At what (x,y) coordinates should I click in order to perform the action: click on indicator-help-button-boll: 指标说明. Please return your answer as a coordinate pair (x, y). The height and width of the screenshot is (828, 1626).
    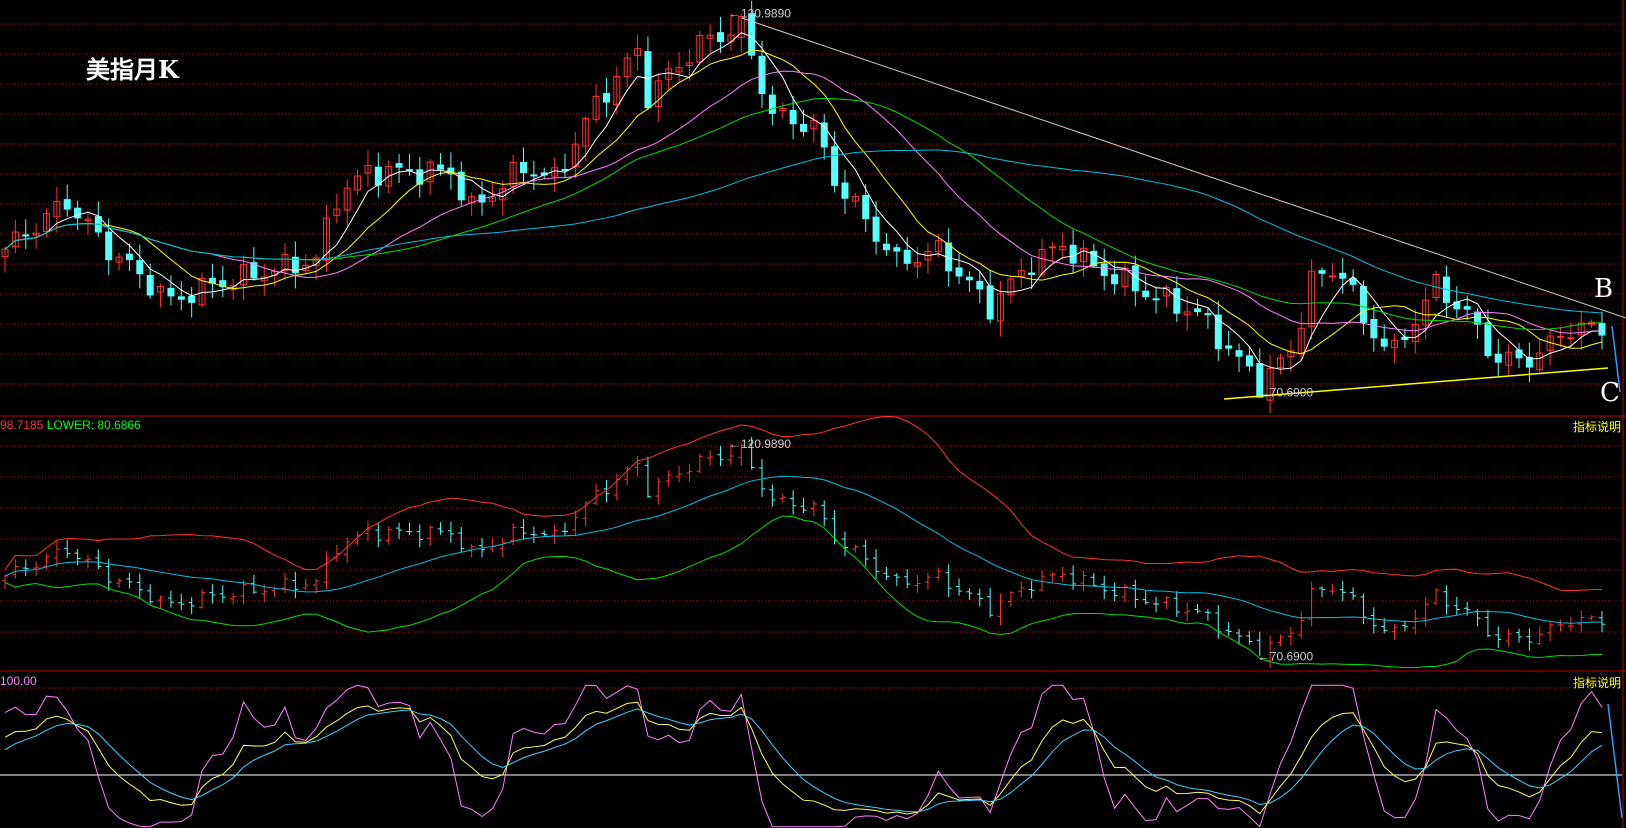
    Looking at the image, I should click on (1596, 426).